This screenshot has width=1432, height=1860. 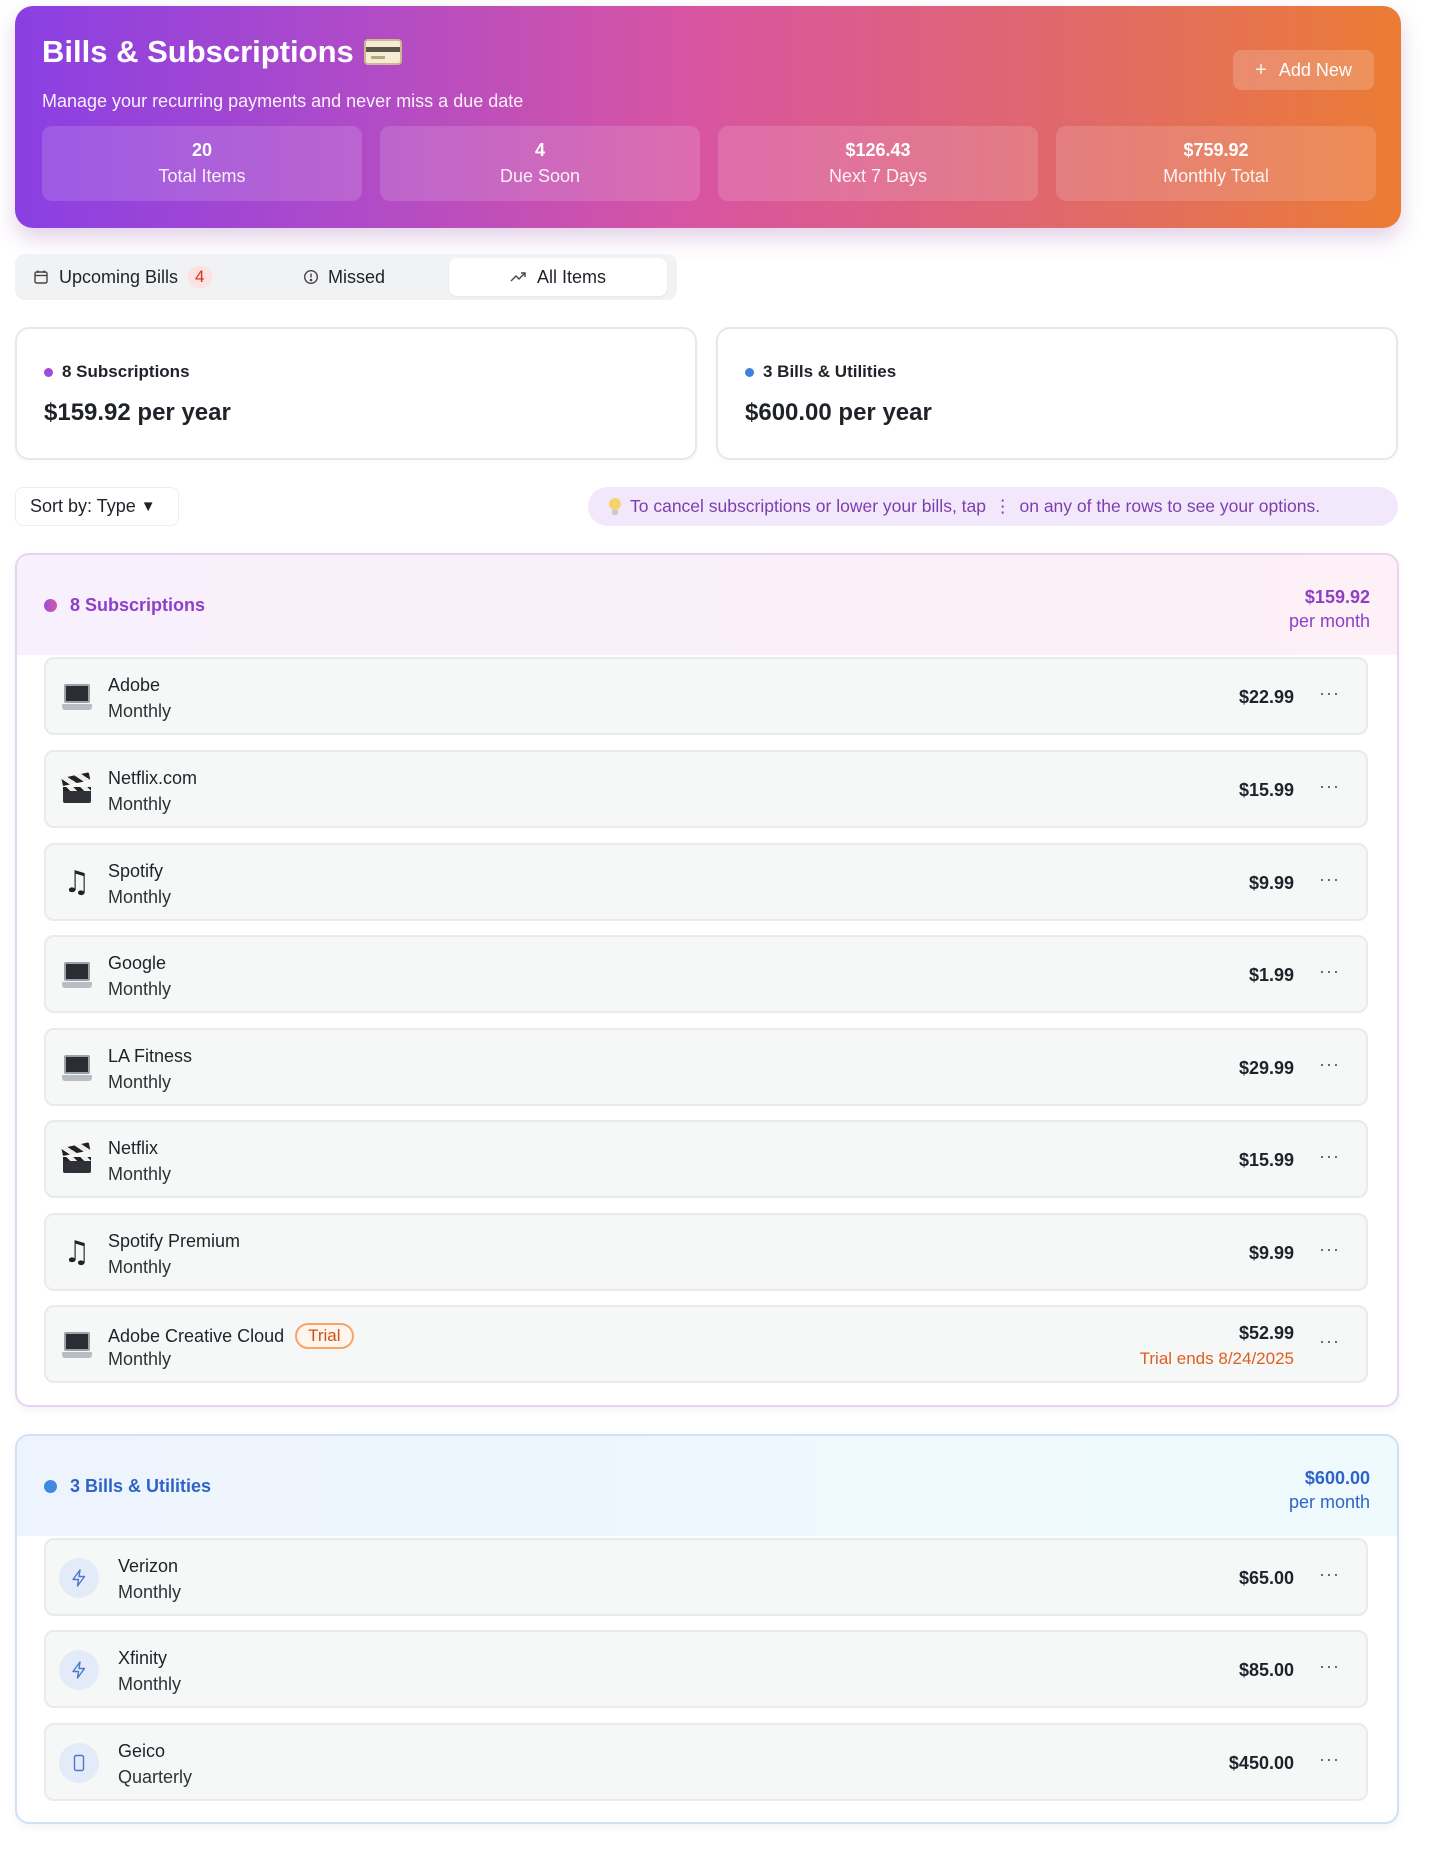 I want to click on stat-value: 4, so click(x=539, y=150).